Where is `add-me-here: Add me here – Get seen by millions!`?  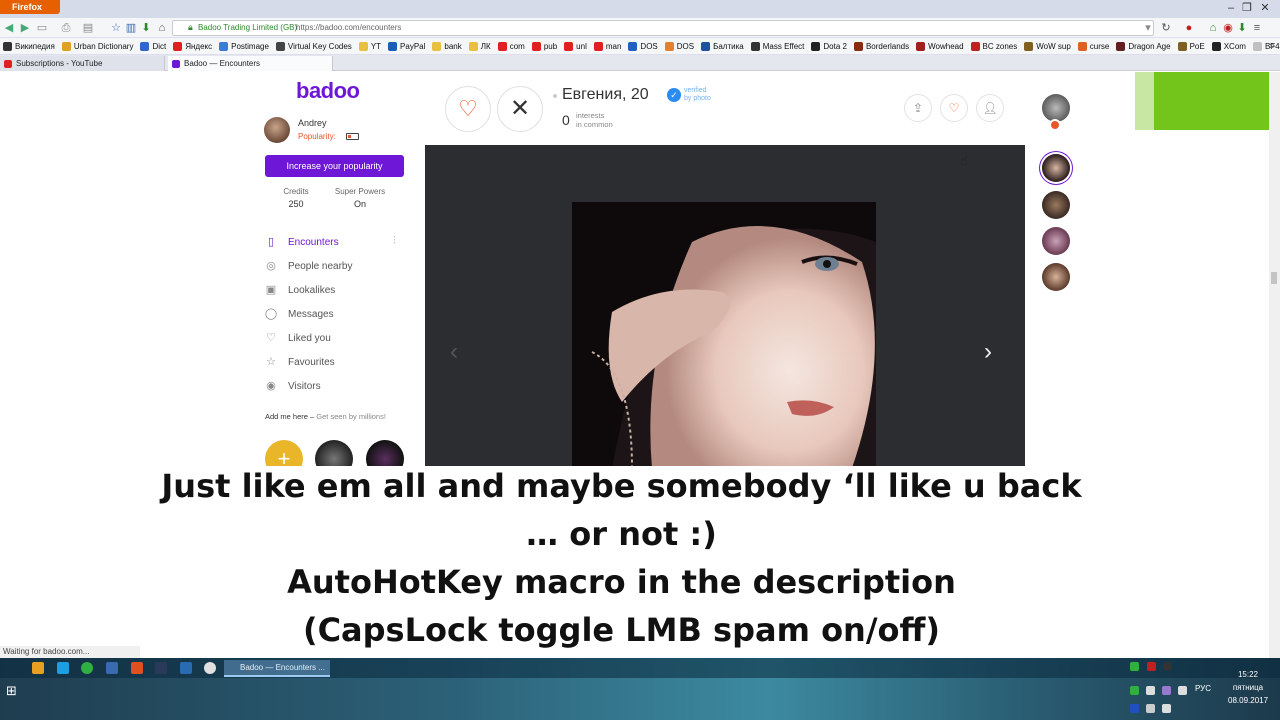
add-me-here: Add me here – Get seen by millions! is located at coordinates (325, 416).